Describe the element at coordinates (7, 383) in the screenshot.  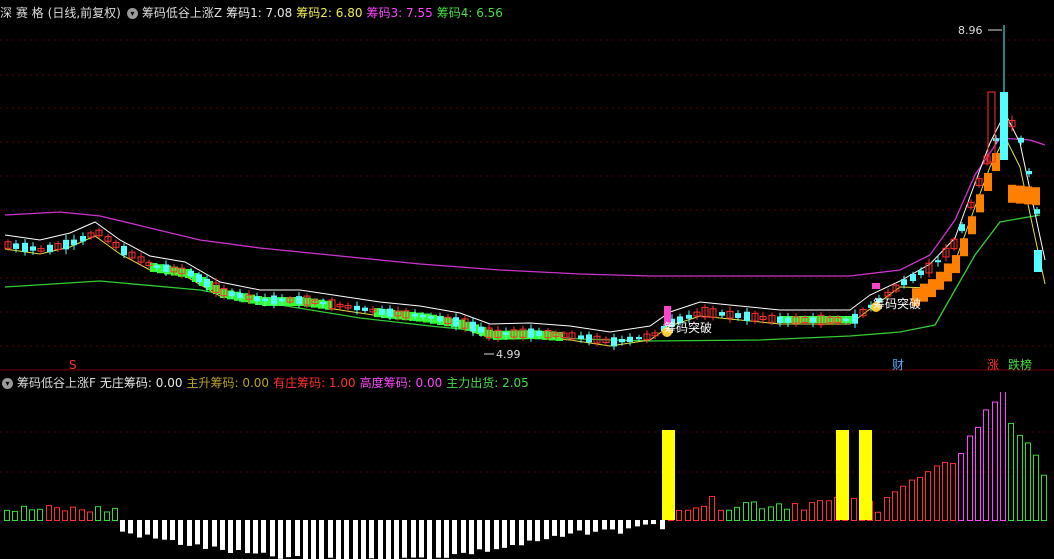
I see `settings-circle-icon-2: ▾` at that location.